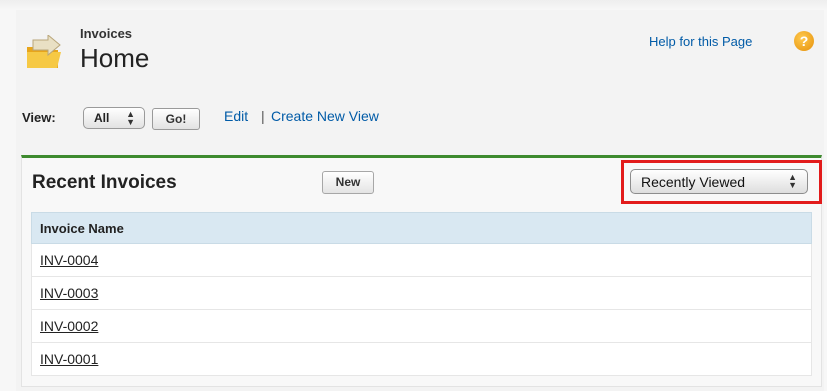  I want to click on table-row: INV-0003, so click(421, 293).